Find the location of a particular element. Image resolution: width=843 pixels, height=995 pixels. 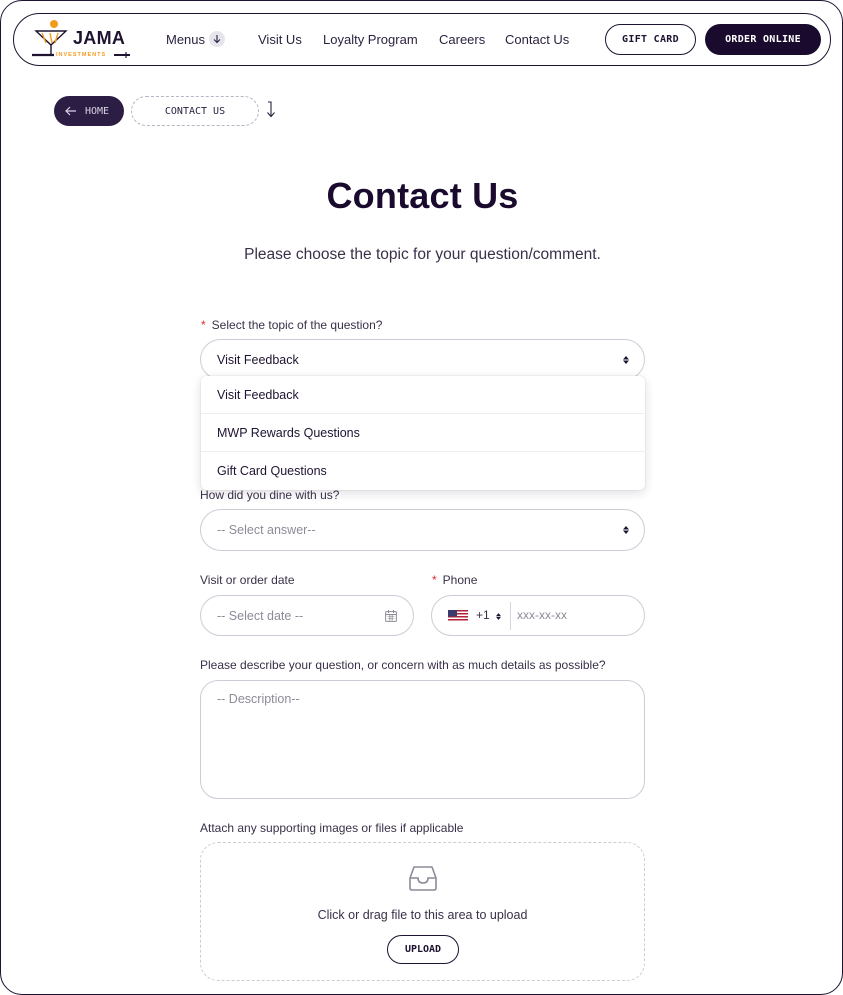

gift-card-button: GIFT CARD is located at coordinates (650, 39).